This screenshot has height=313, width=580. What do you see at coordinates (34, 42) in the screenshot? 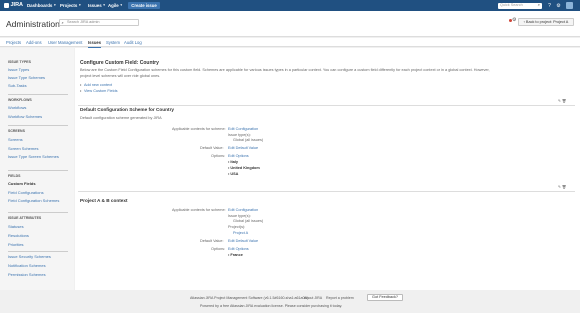
I see `tab-add-ons: Add-ons` at bounding box center [34, 42].